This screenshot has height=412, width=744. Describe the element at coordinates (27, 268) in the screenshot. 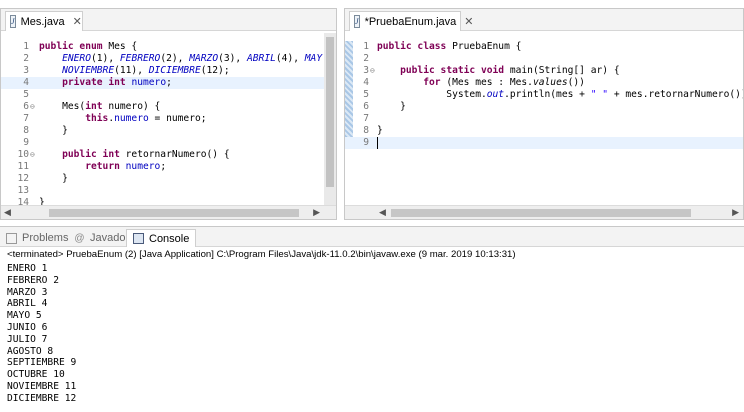

I see `console-output-line: ENERO 1` at that location.